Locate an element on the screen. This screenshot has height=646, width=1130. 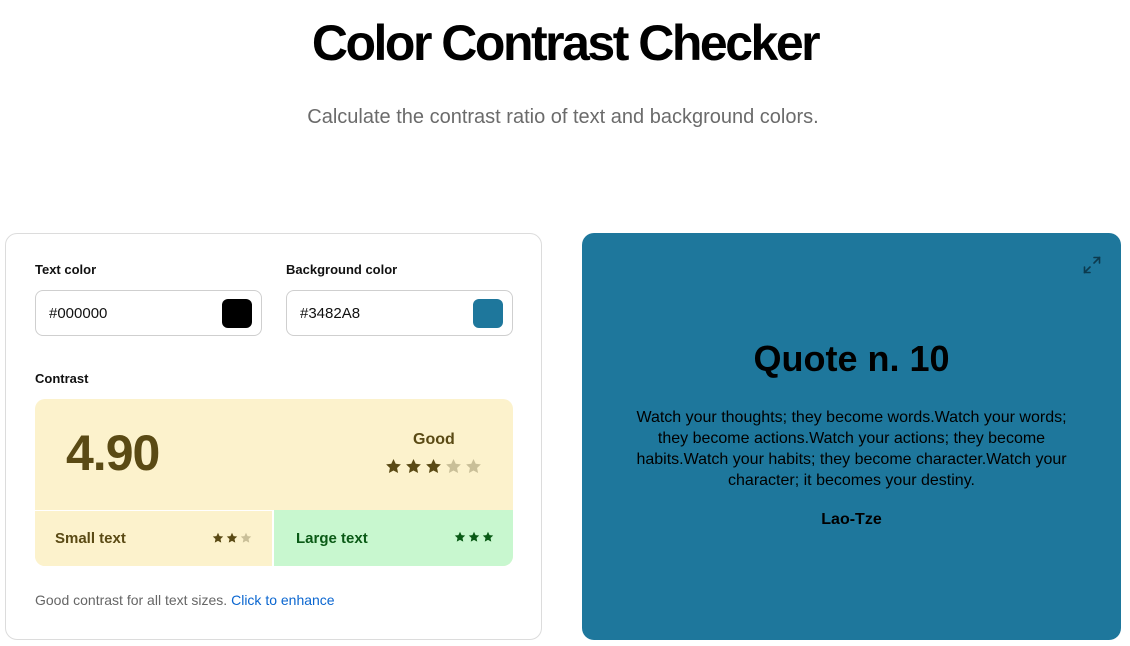
small-text-stars is located at coordinates (232, 538).